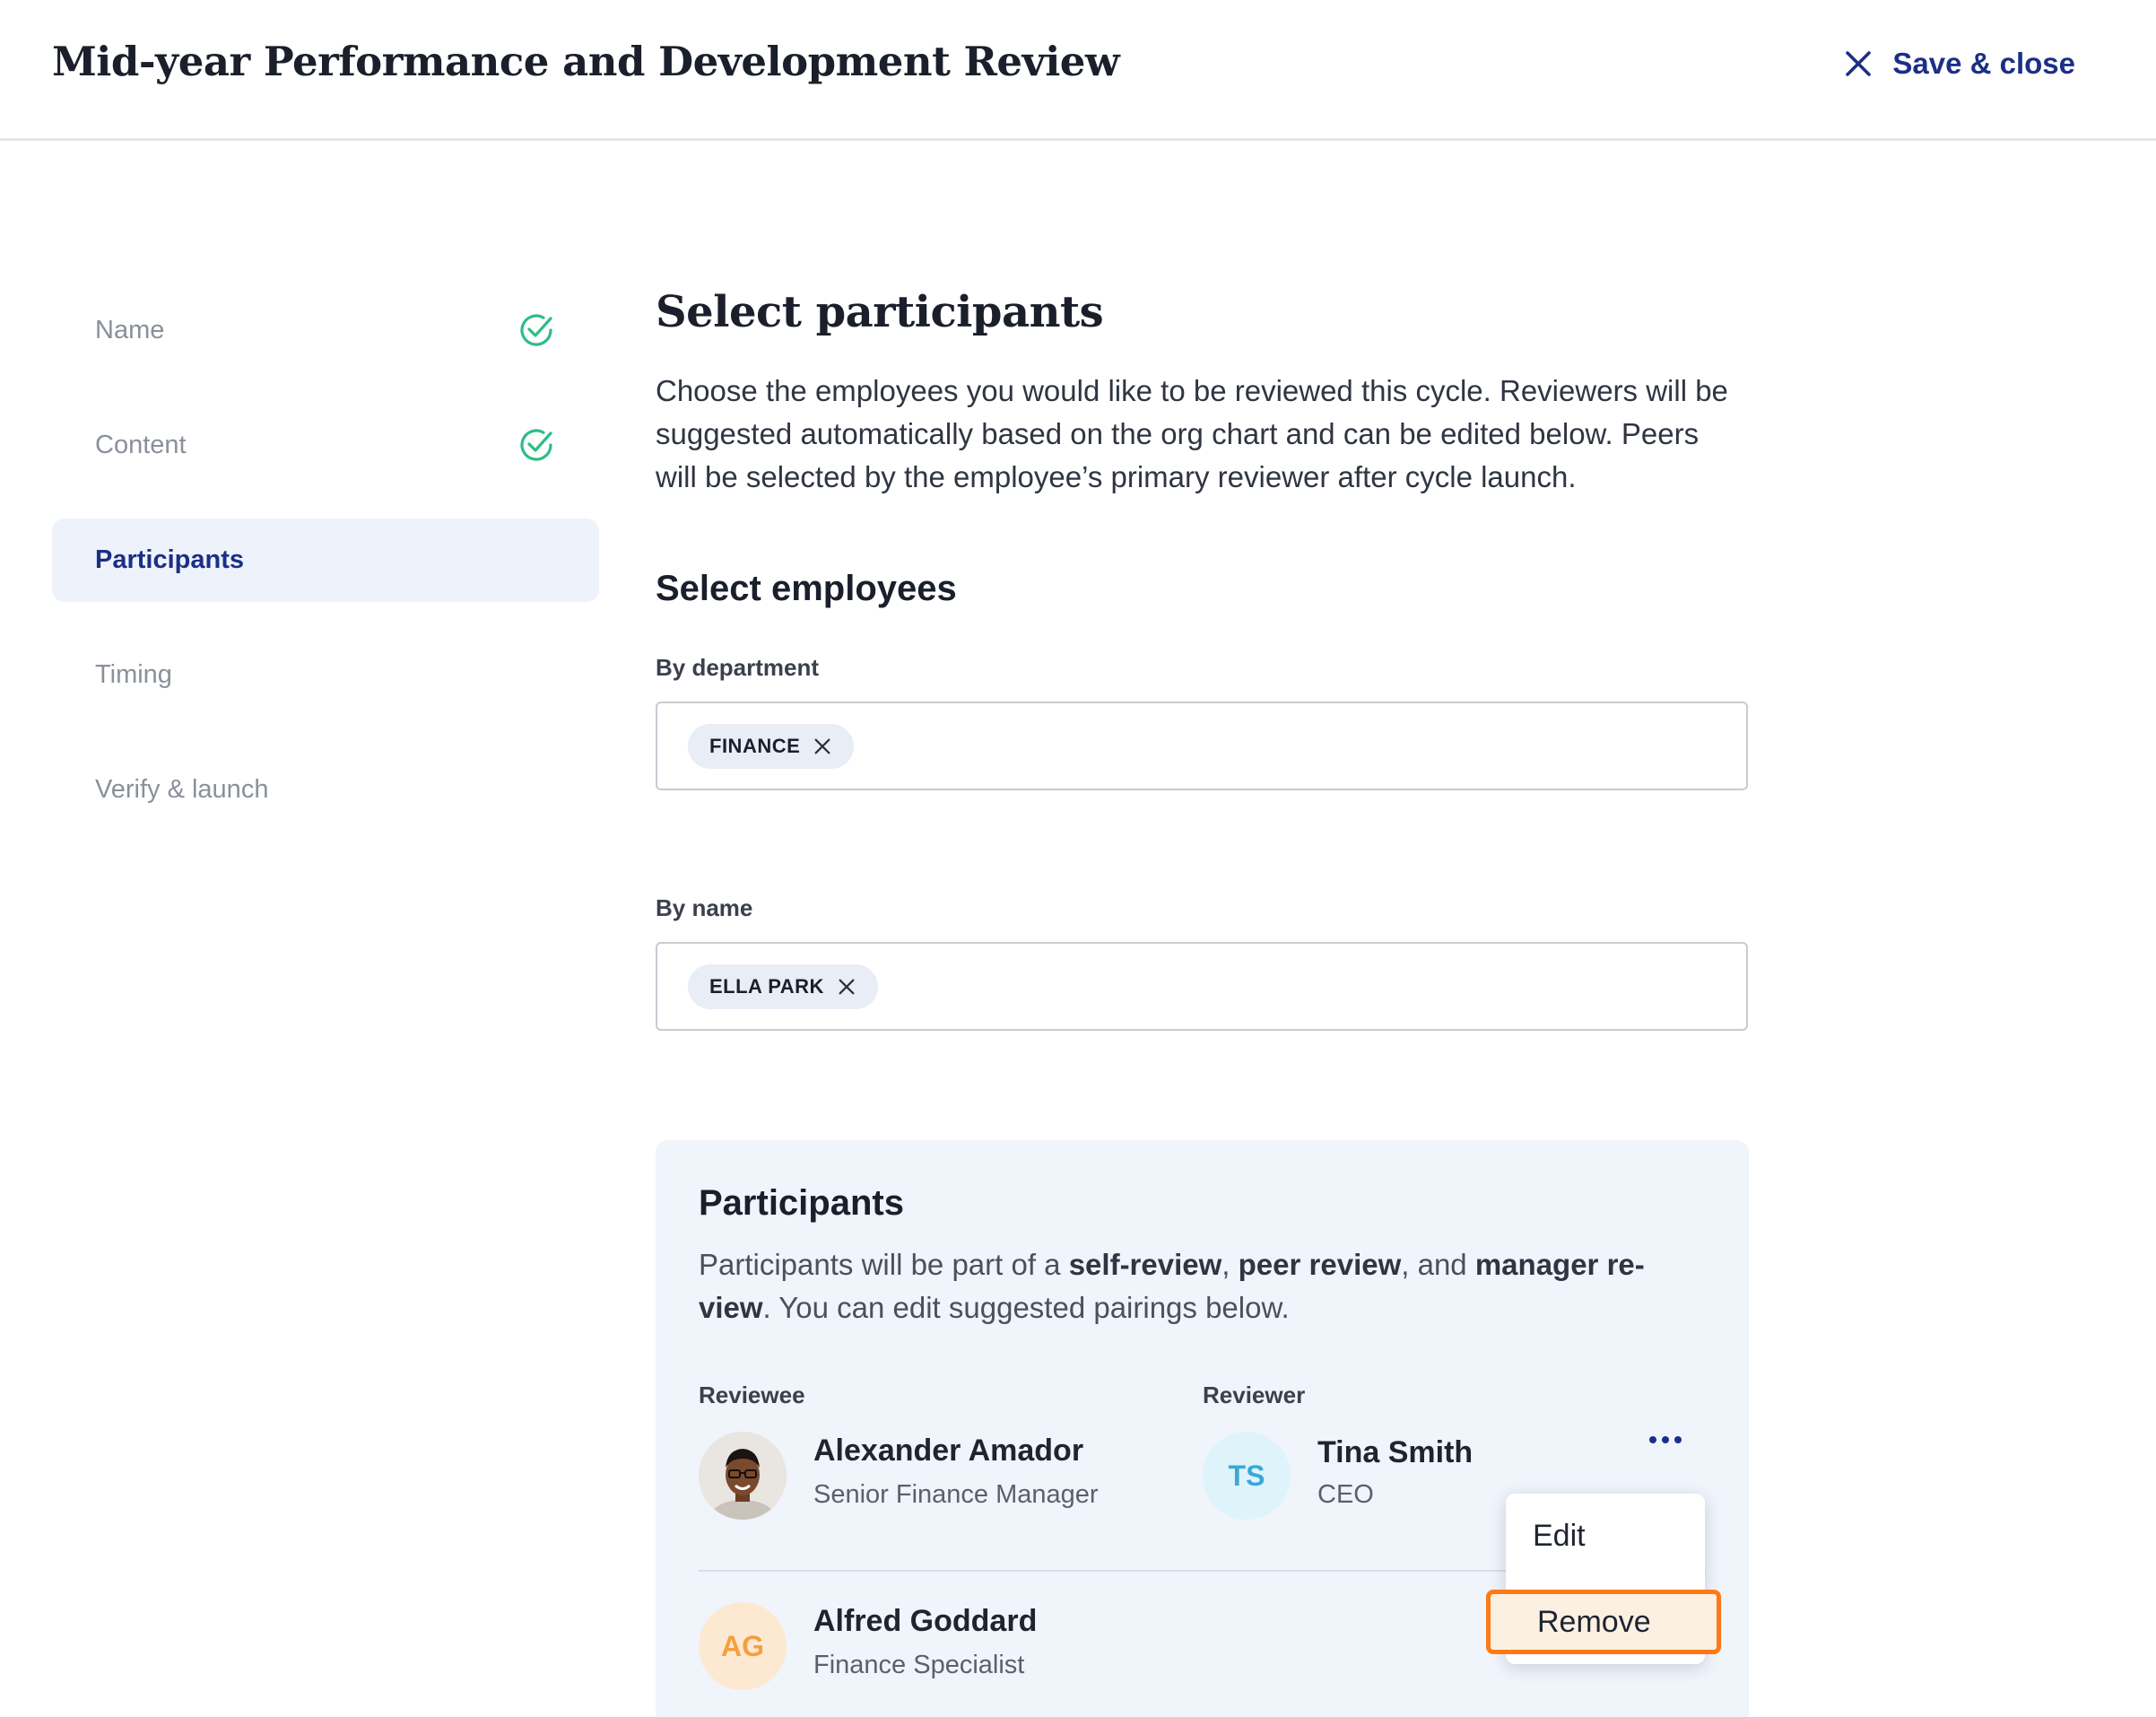  What do you see at coordinates (141, 445) in the screenshot?
I see `step-label: Content` at bounding box center [141, 445].